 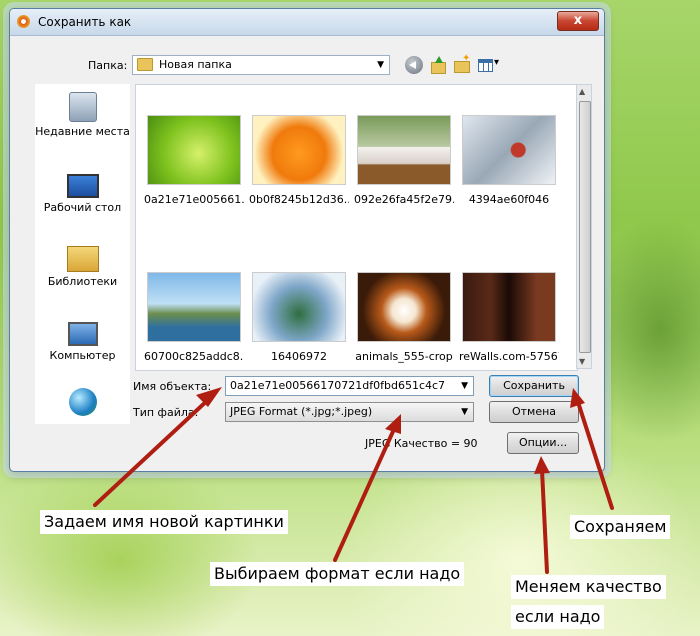 What do you see at coordinates (365, 493) in the screenshot?
I see `arrow-to-filetype` at bounding box center [365, 493].